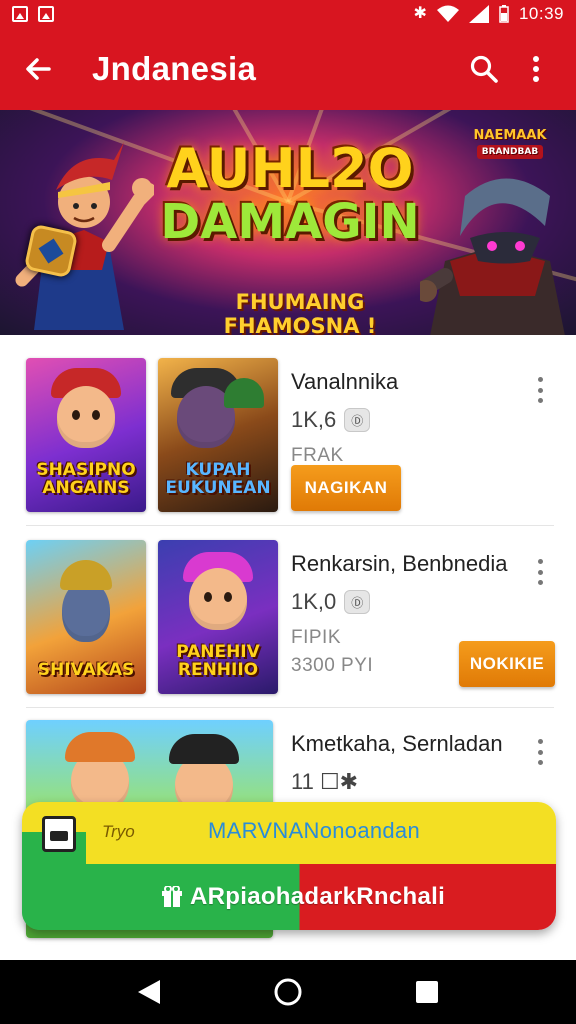 The width and height of the screenshot is (576, 1024). What do you see at coordinates (346, 488) in the screenshot?
I see `install-button: NAGIKAN` at bounding box center [346, 488].